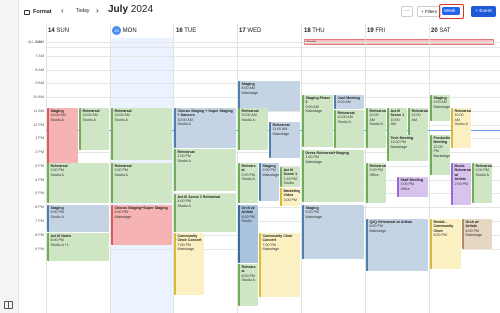 This screenshot has height=313, width=500. I want to click on day-header-thu: 18 THU, so click(314, 31).